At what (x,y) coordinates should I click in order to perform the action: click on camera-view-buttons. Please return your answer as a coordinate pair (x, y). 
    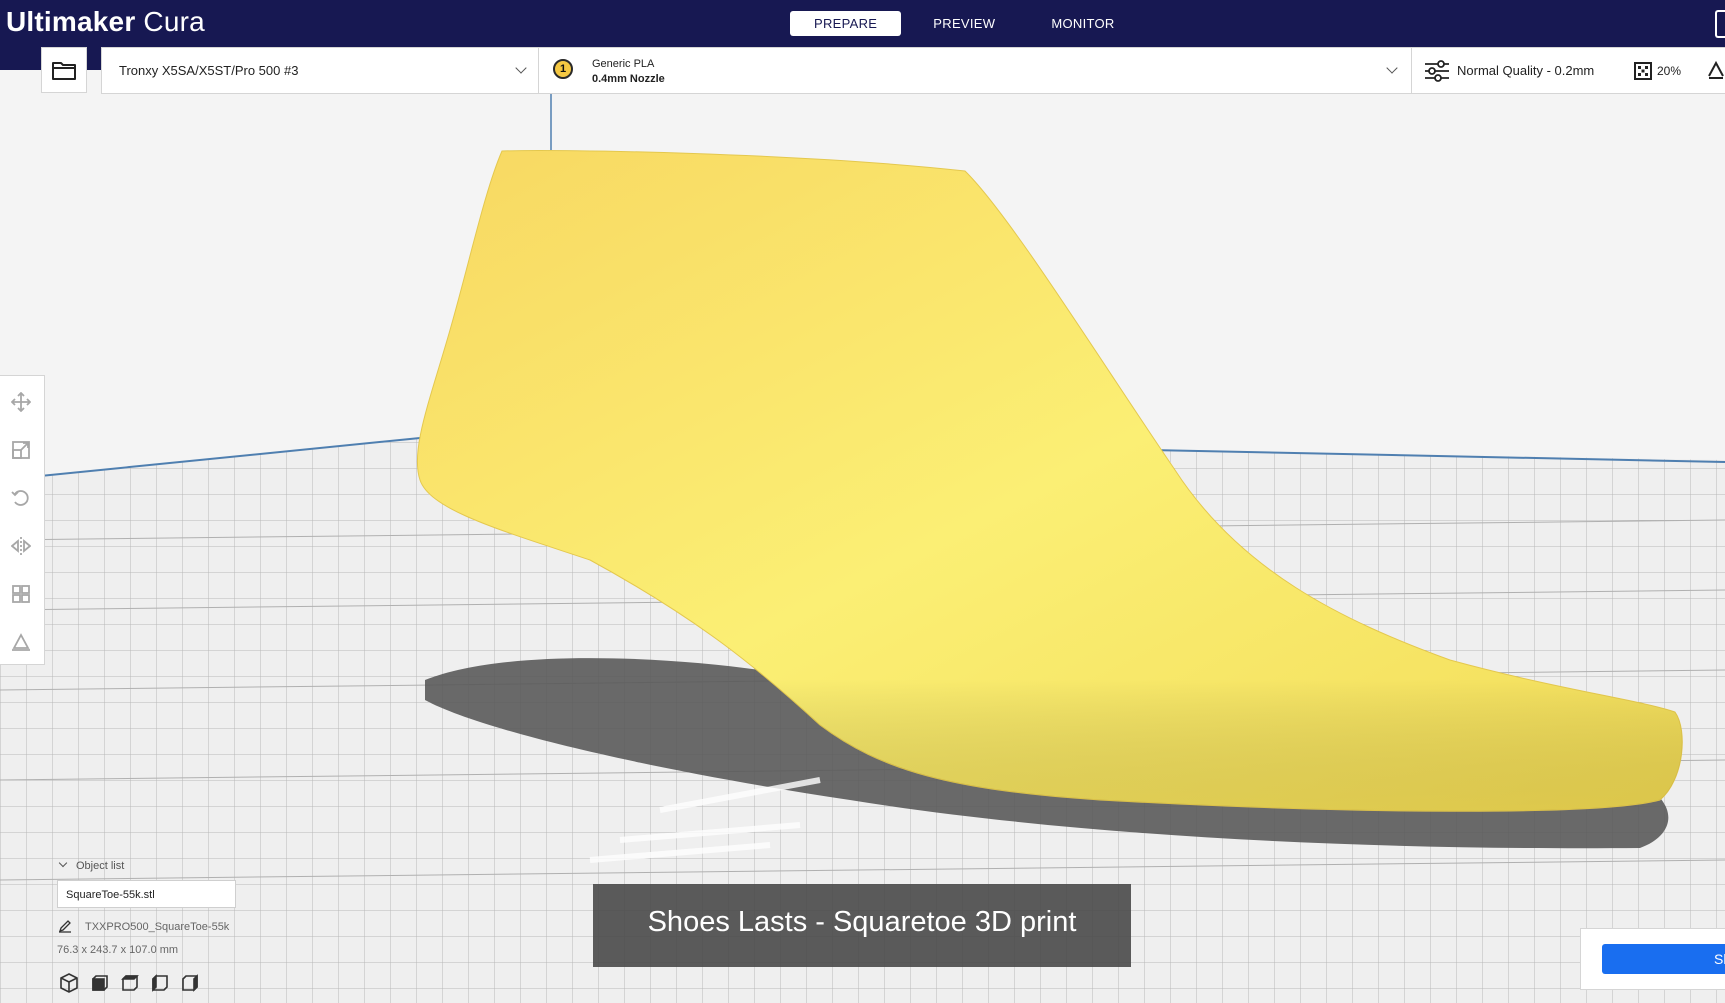
    Looking at the image, I should click on (133, 983).